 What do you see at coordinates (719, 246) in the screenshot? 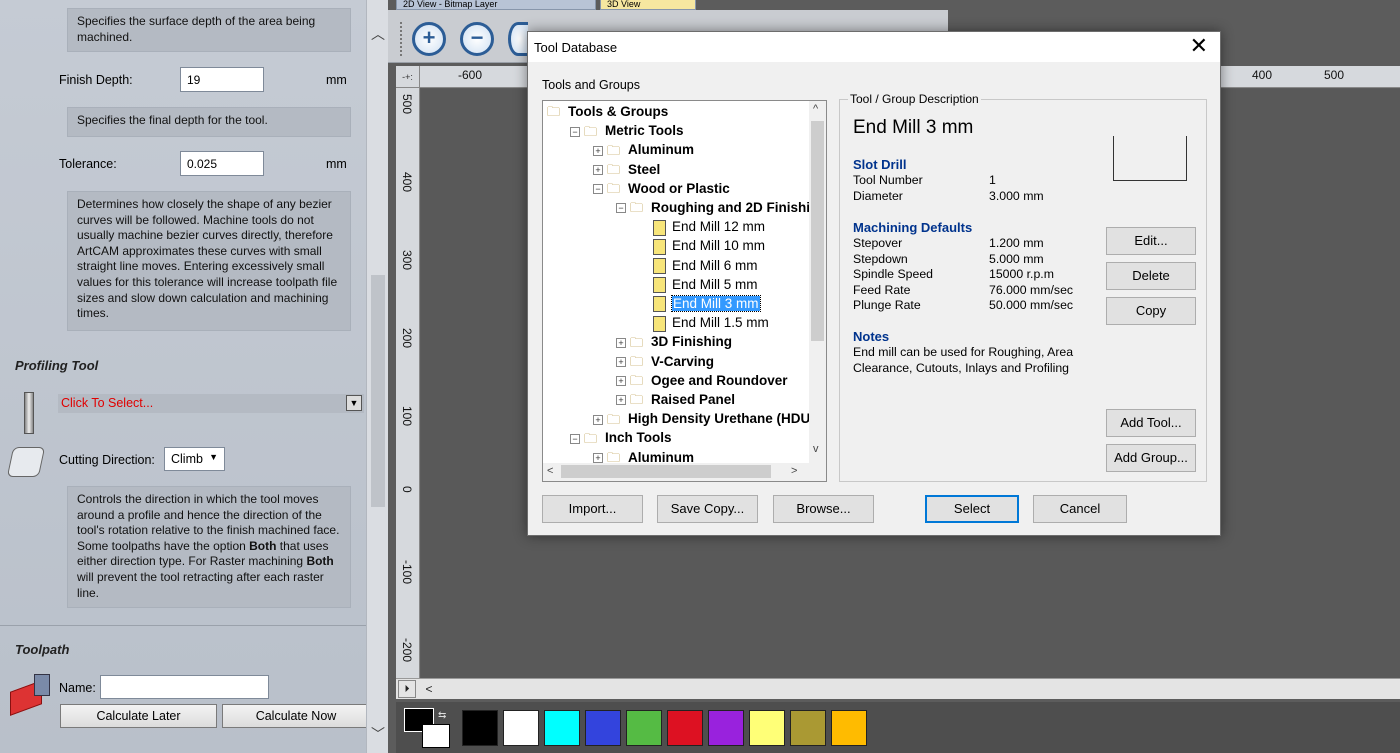
I see `tree-item-label: End Mill 10 mm` at bounding box center [719, 246].